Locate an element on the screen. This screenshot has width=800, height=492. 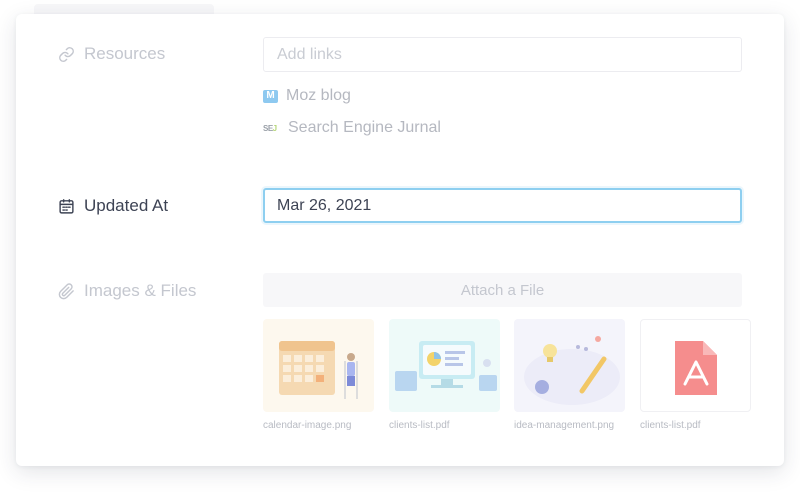
images-files-label-text: Images & Files is located at coordinates (140, 290).